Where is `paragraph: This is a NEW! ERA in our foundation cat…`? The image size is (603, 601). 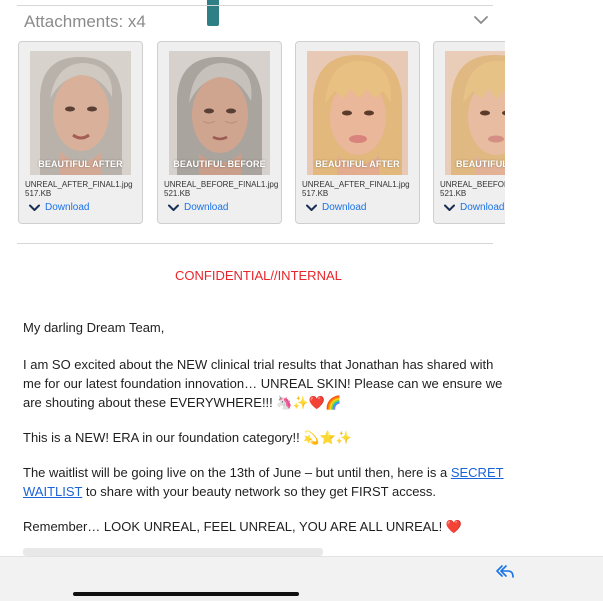
paragraph: This is a NEW! ERA in our foundation cat… is located at coordinates (268, 437).